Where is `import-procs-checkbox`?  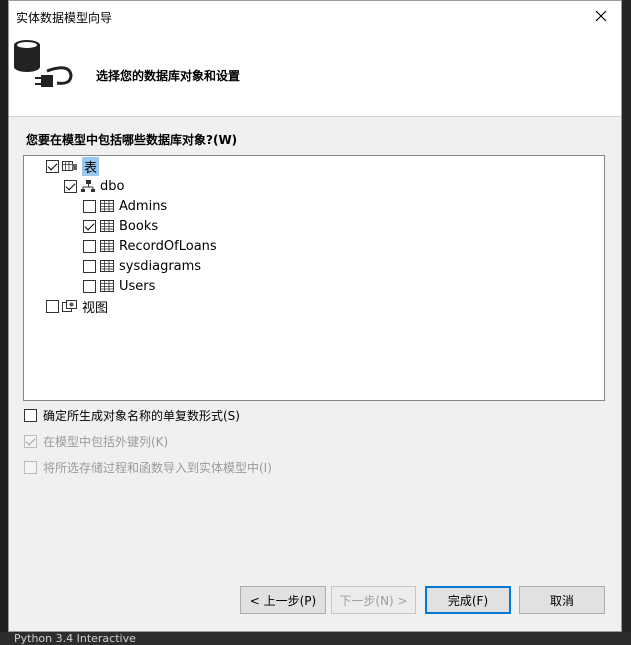 import-procs-checkbox is located at coordinates (30, 467).